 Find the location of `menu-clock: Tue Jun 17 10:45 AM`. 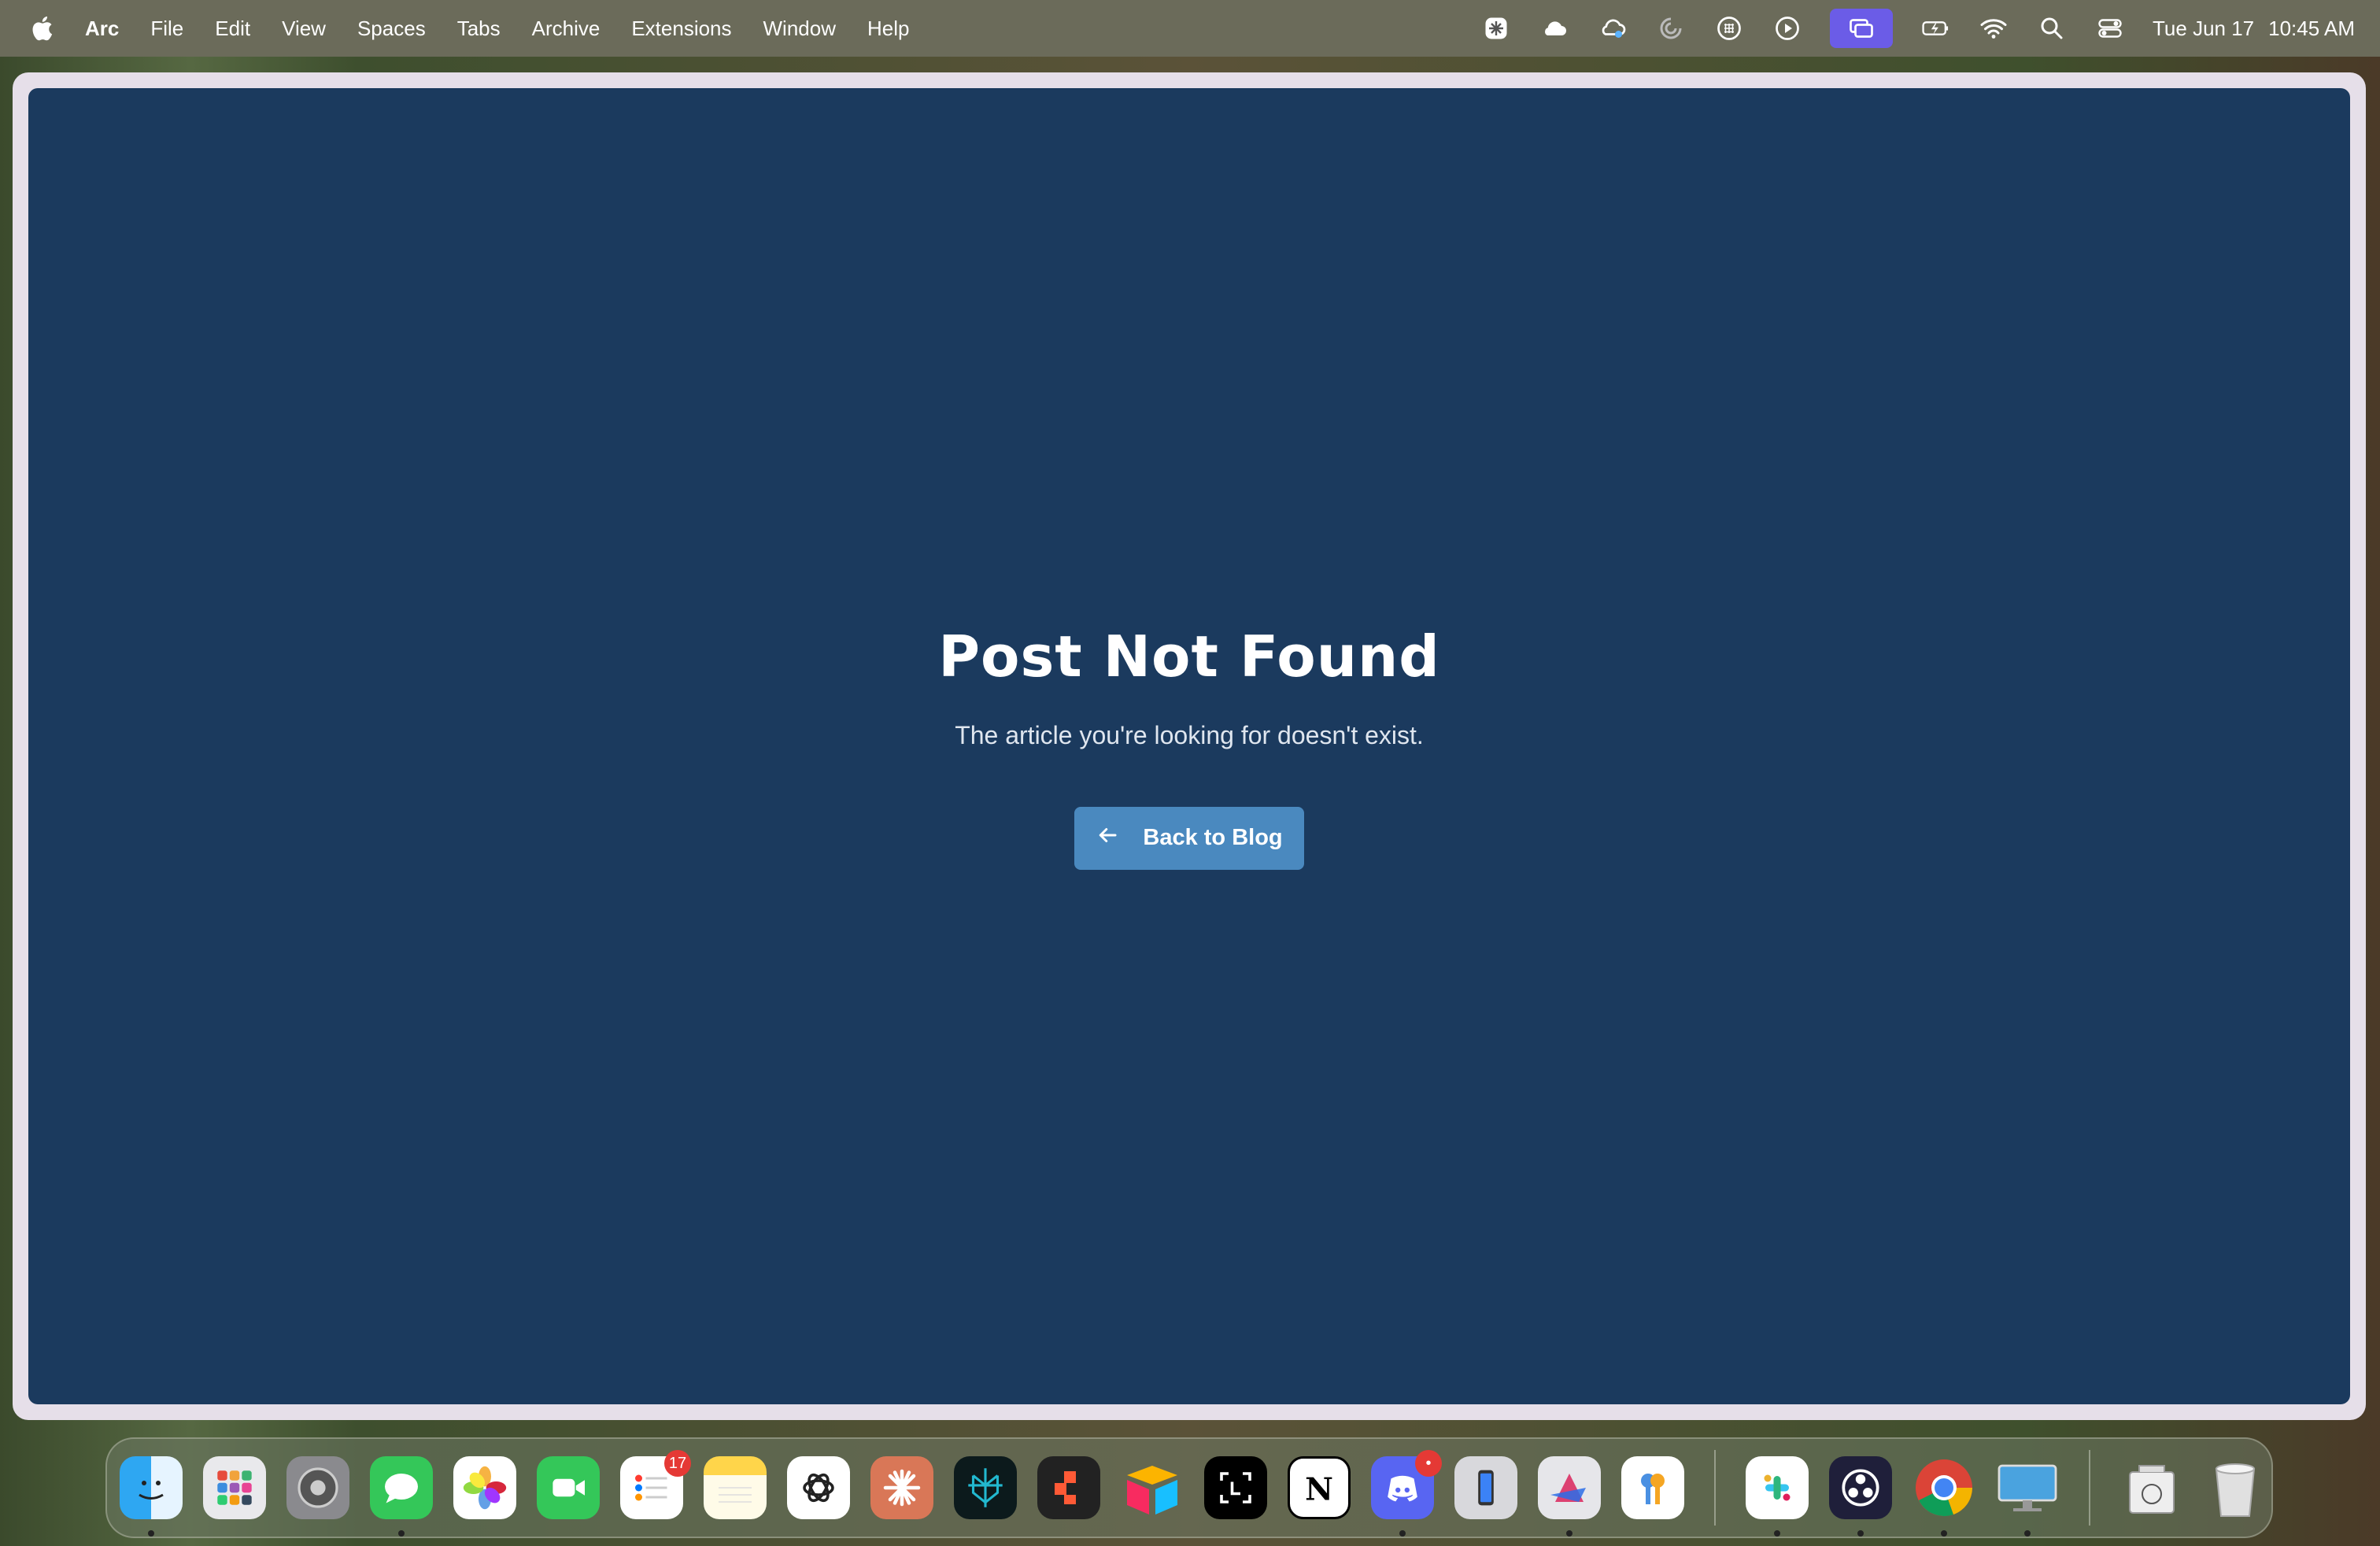

menu-clock: Tue Jun 17 10:45 AM is located at coordinates (2254, 29).